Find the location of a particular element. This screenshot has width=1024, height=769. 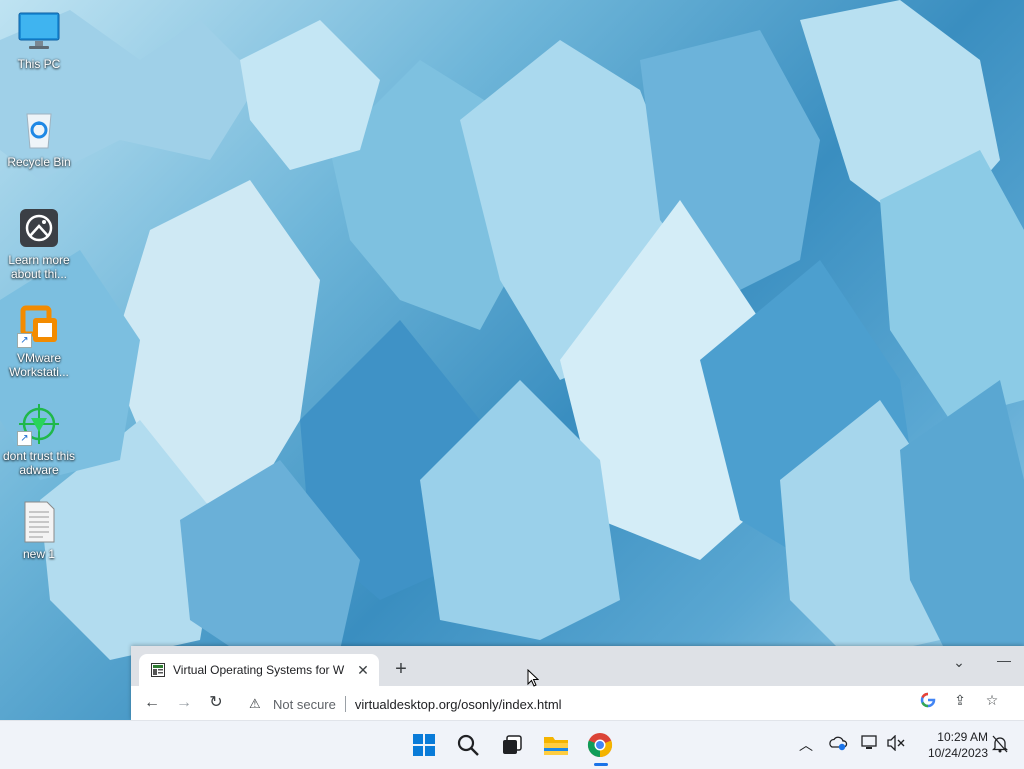

desktop-icon-label: new 1 is located at coordinates (39, 554).